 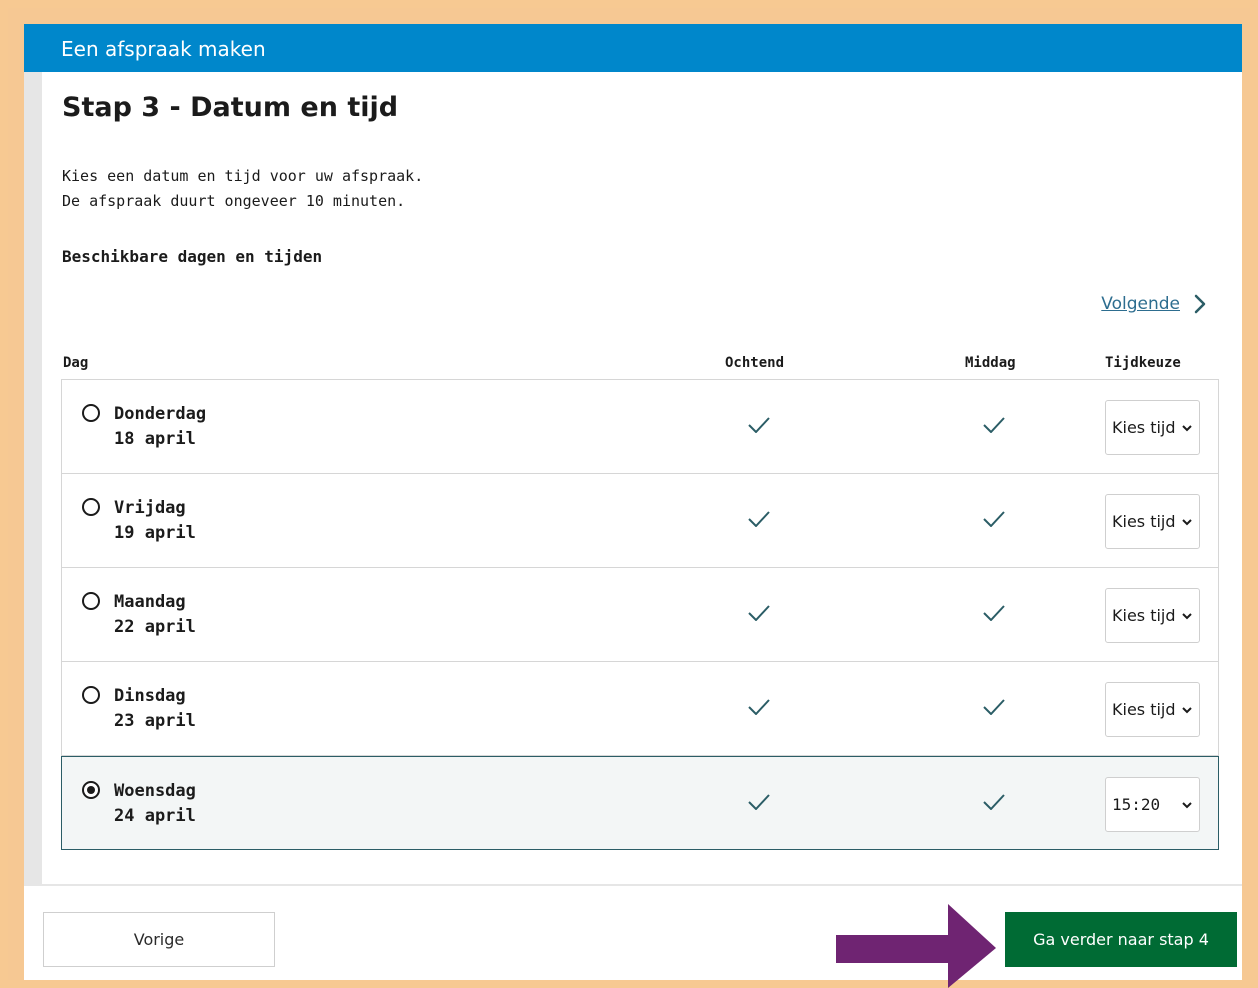 What do you see at coordinates (243, 176) in the screenshot?
I see `intro-line-1: Kies een datum en tijd voor uw afspraak.` at bounding box center [243, 176].